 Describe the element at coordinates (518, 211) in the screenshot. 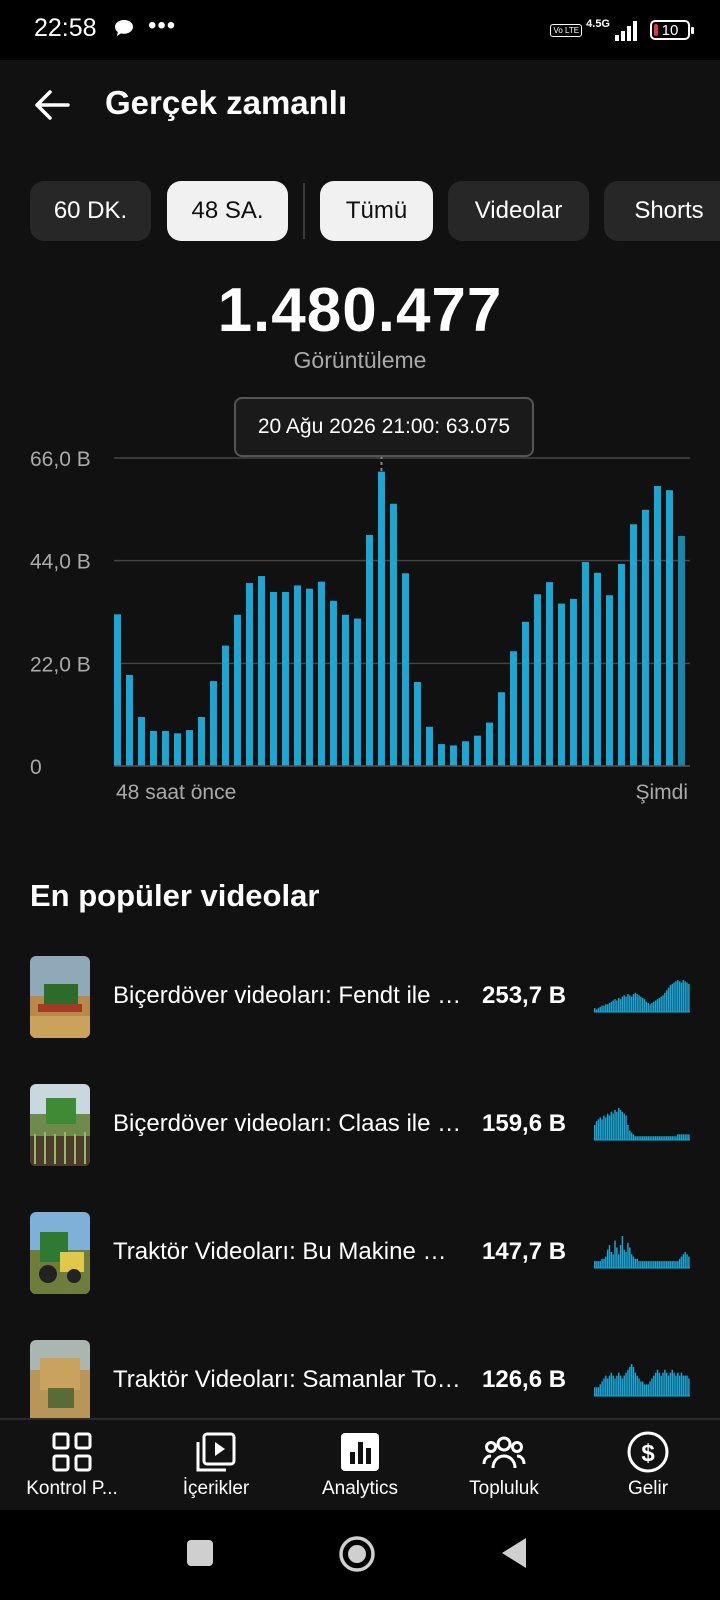

I see `chip-videos: Videolar` at that location.